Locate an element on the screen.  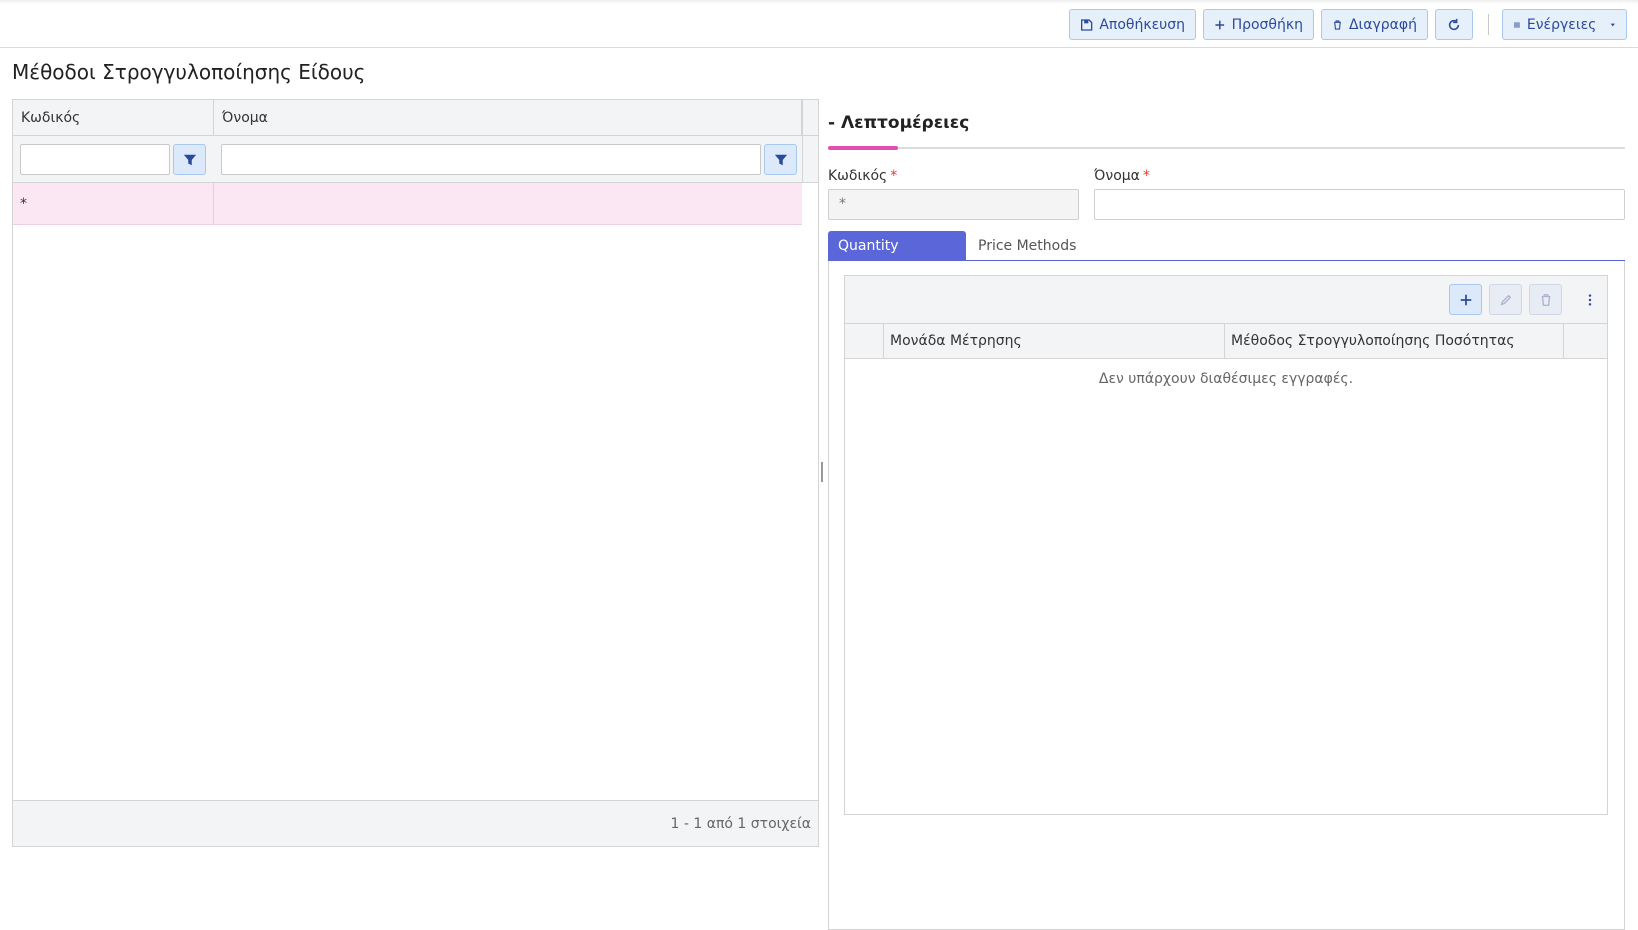
grid-header: Κωδικός Όνομα is located at coordinates (415, 118).